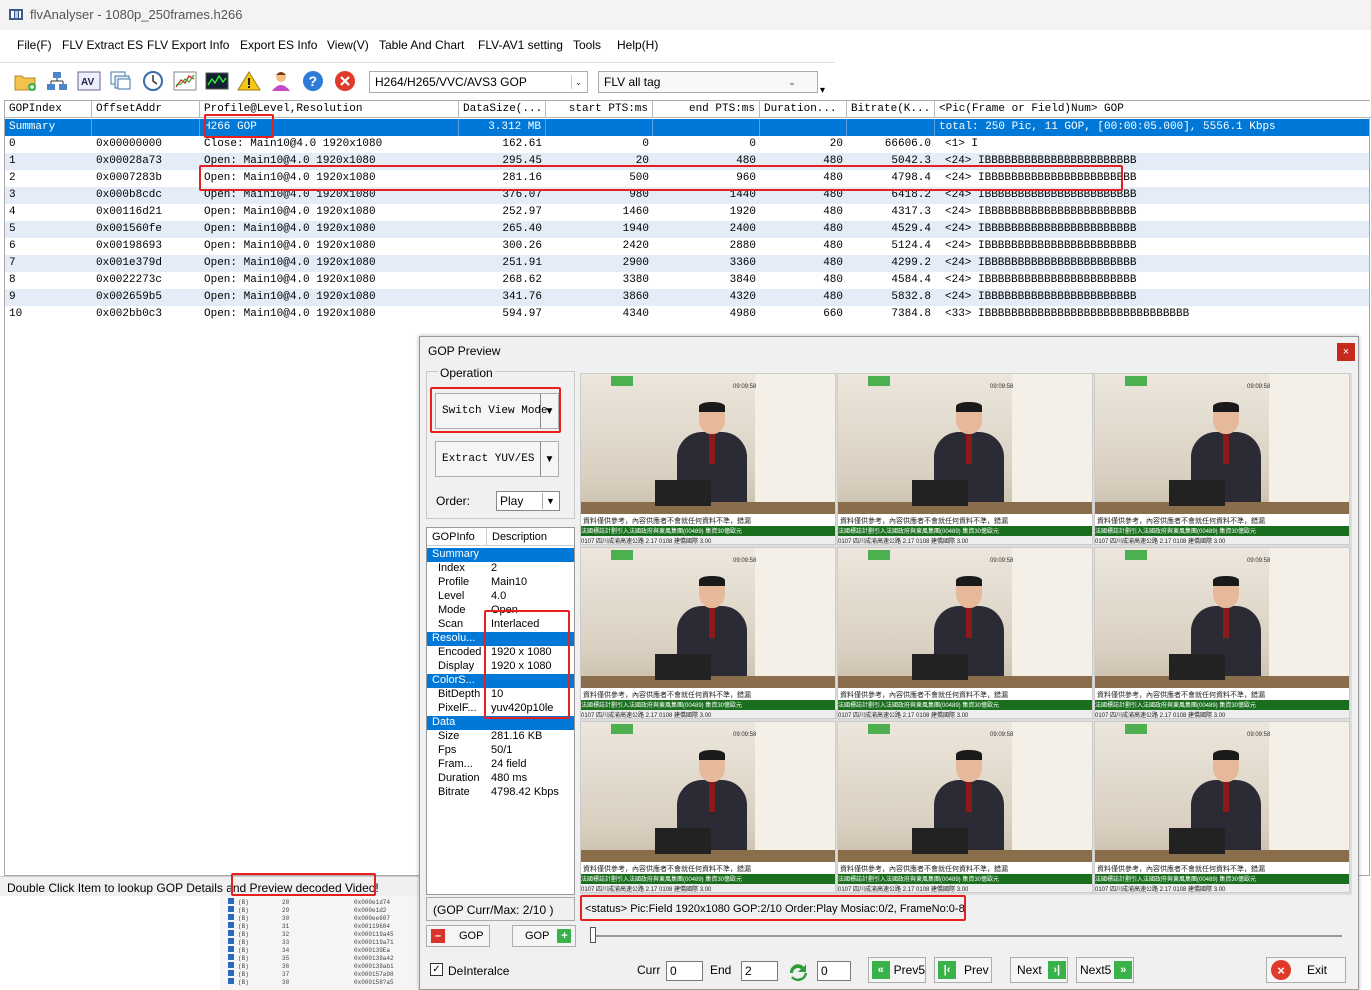  Describe the element at coordinates (528, 501) in the screenshot. I see `order-select: Play ▼` at that location.